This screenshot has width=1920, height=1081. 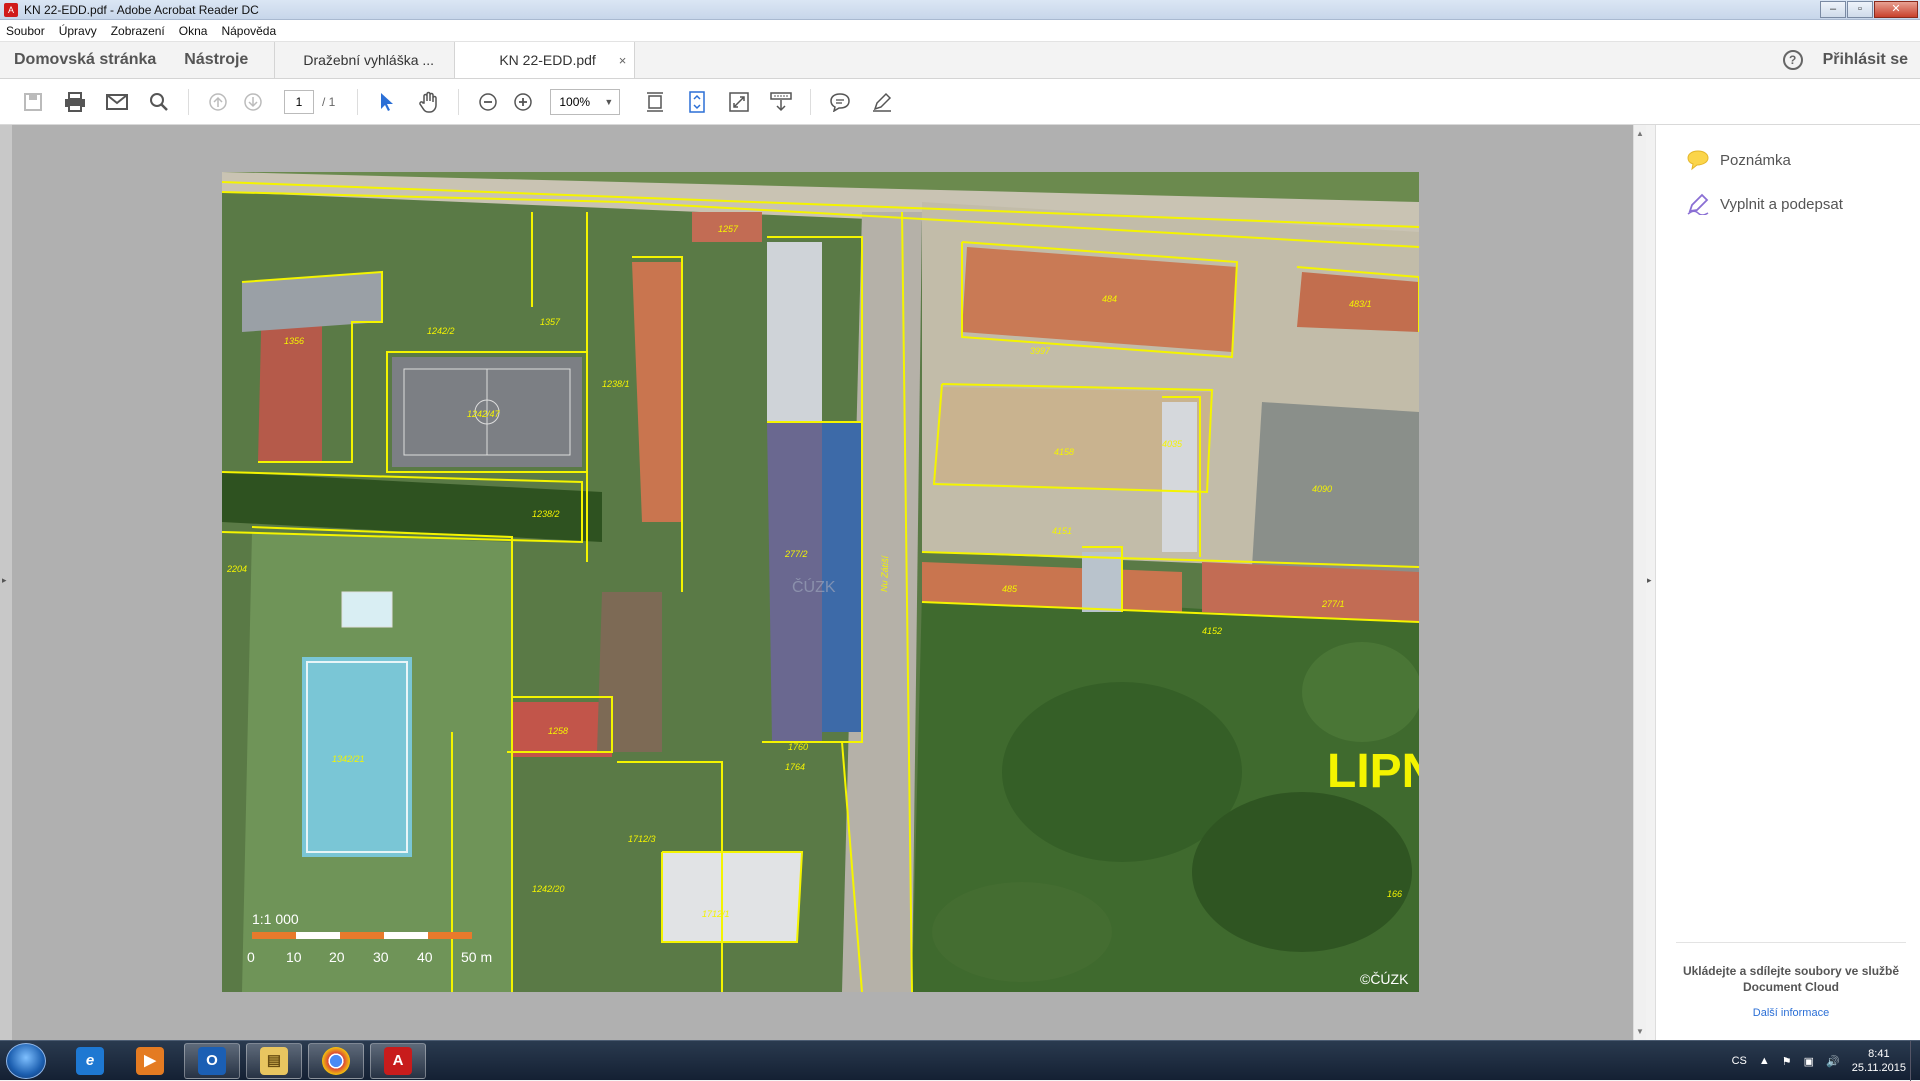 What do you see at coordinates (25, 31) in the screenshot?
I see `menu-file: Soubor` at bounding box center [25, 31].